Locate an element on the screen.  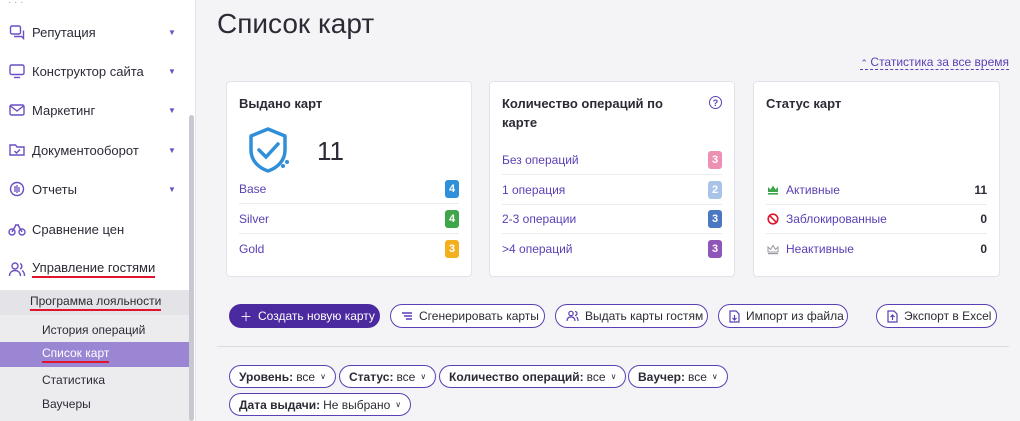
list-item: 1 операция 2 is located at coordinates (612, 190).